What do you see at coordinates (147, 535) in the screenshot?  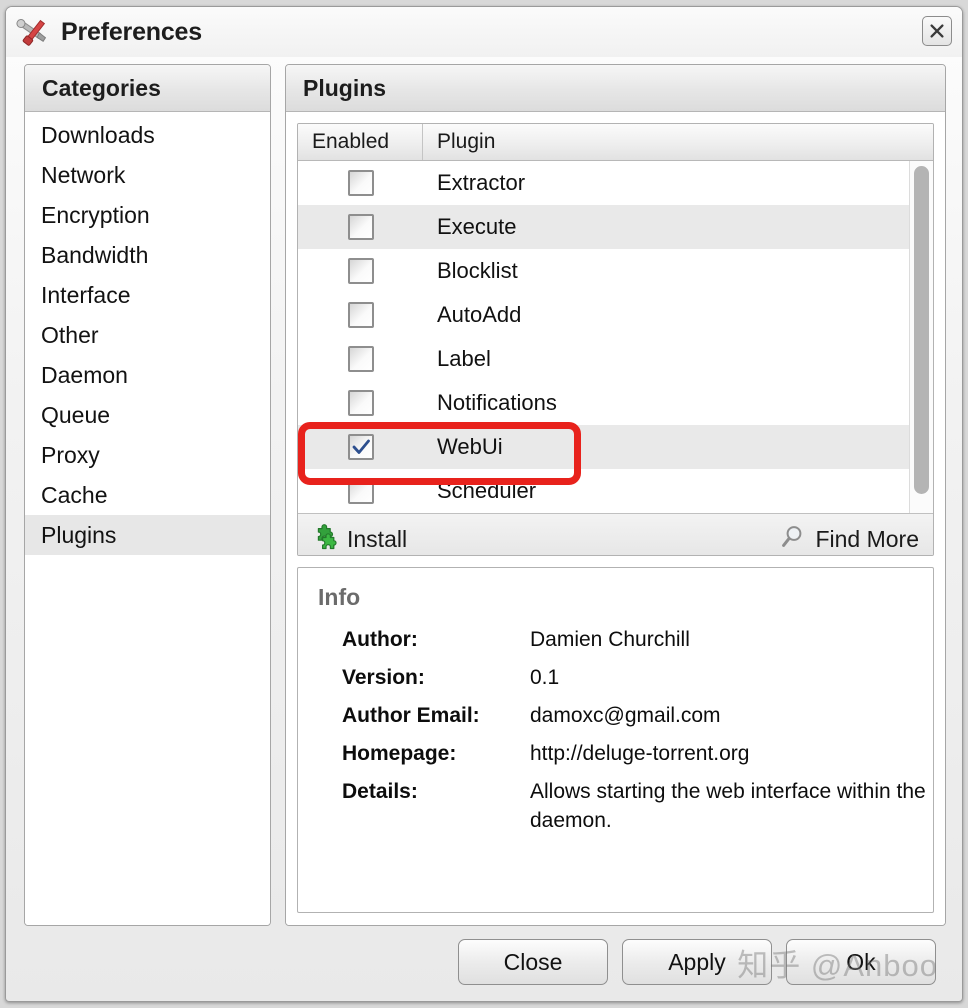 I see `sidebar-item-plugins: Plugins` at bounding box center [147, 535].